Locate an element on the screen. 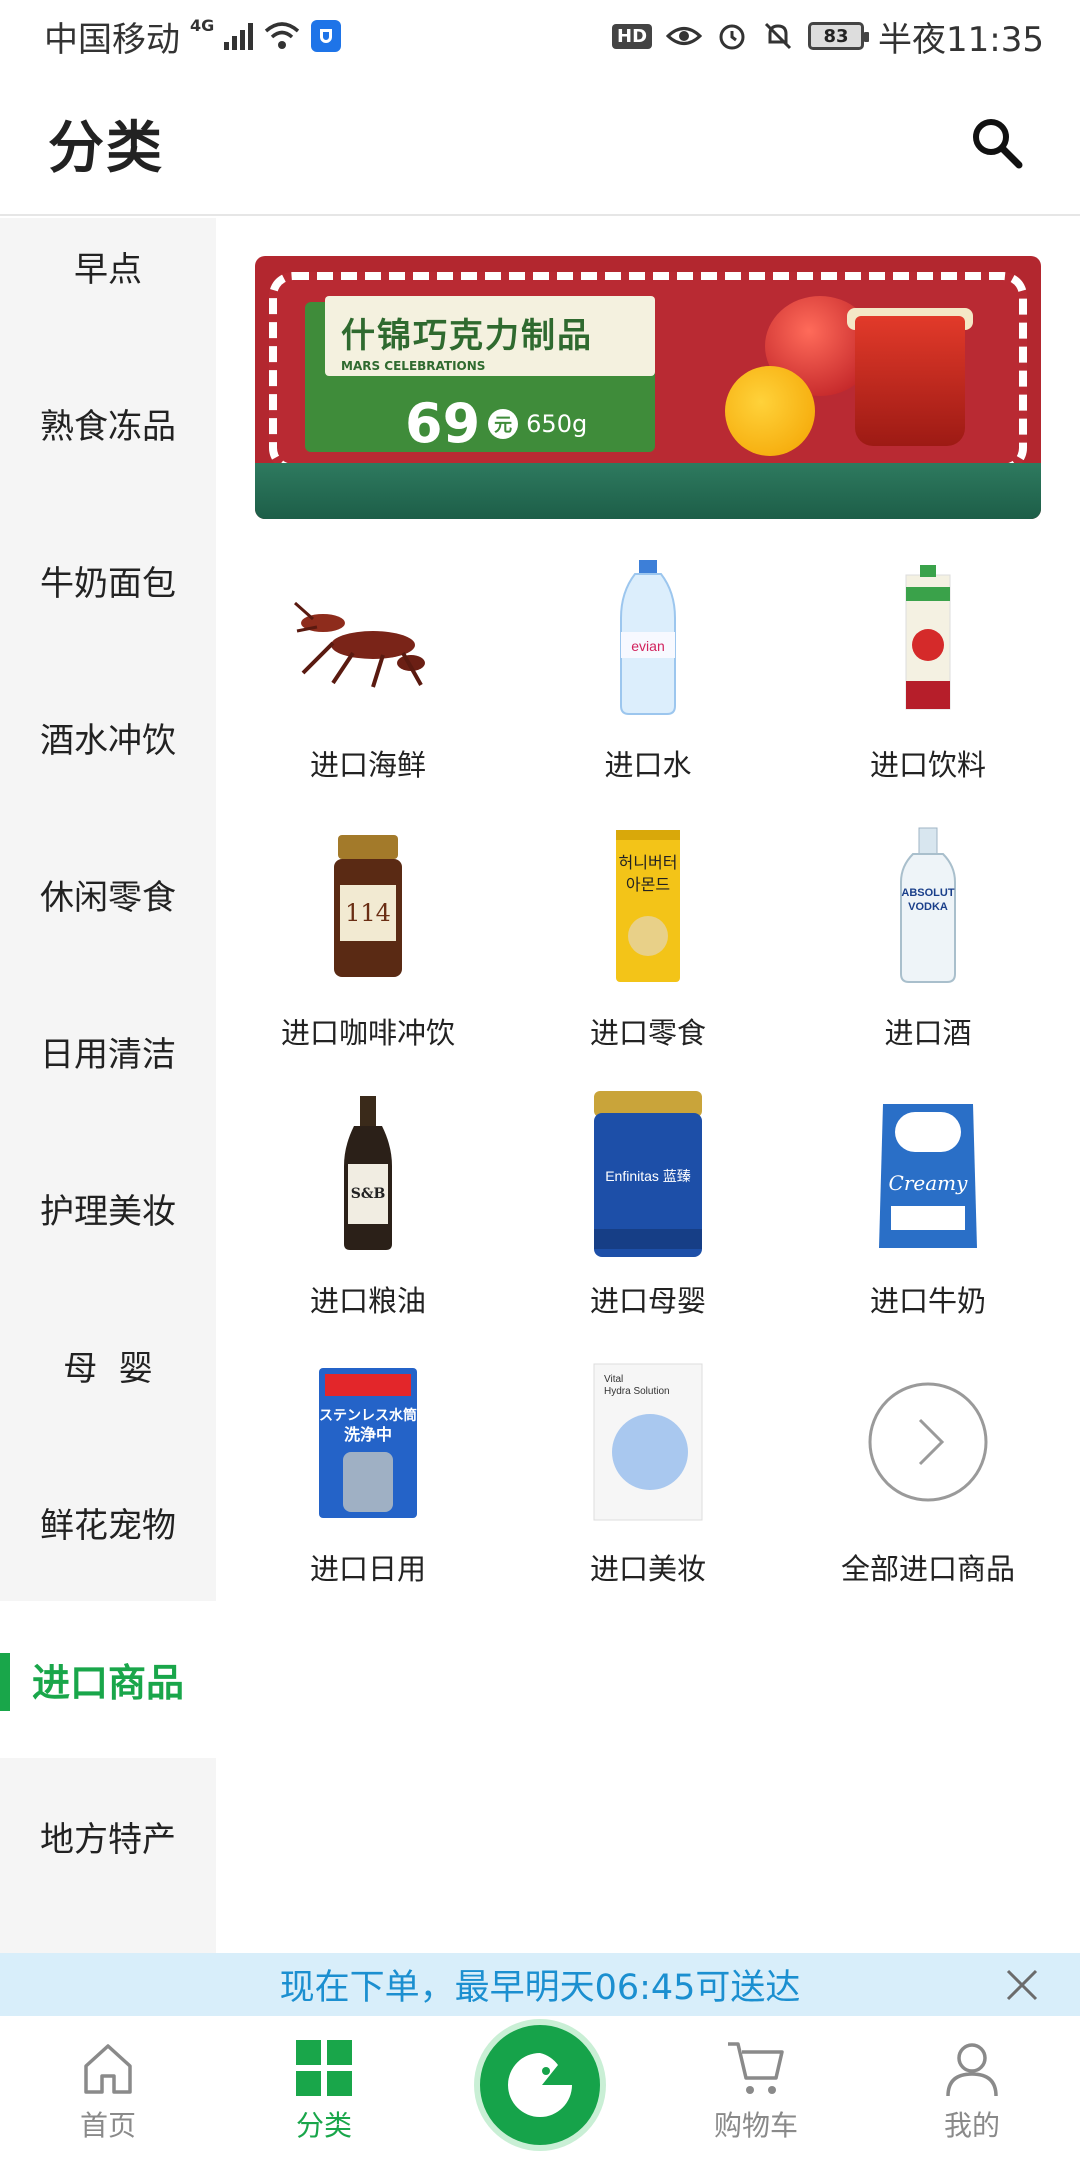 Image resolution: width=1080 pixels, height=2160 pixels. category-label: 进口母婴 is located at coordinates (647, 1301).